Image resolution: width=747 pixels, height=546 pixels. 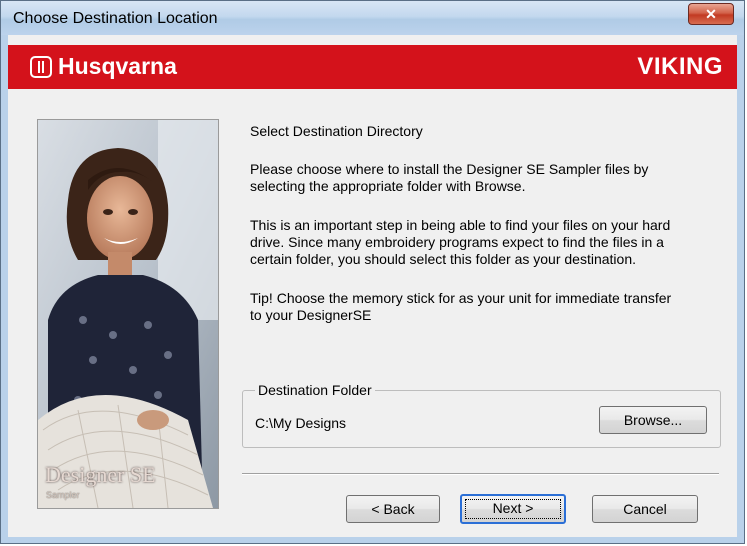 I want to click on brand-left-text: Husqvarna, so click(x=117, y=66).